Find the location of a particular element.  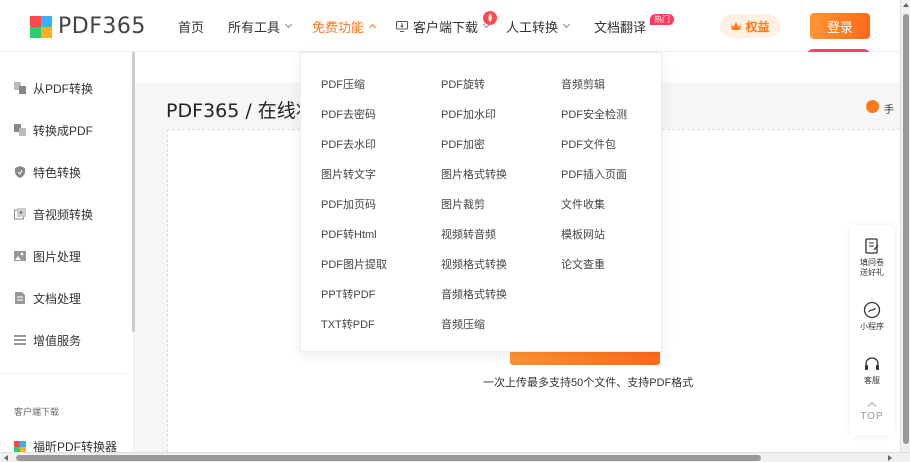

back-to-top-button: TOP is located at coordinates (872, 411).